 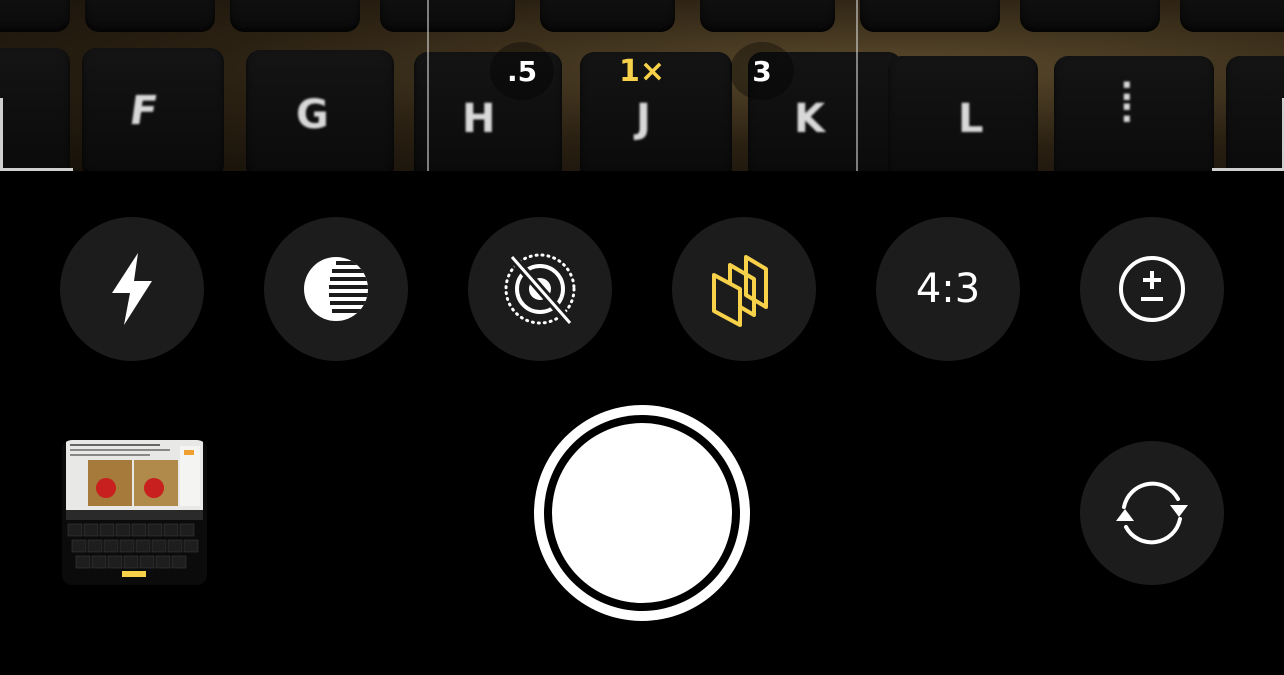 I want to click on shutter-button, so click(x=642, y=513).